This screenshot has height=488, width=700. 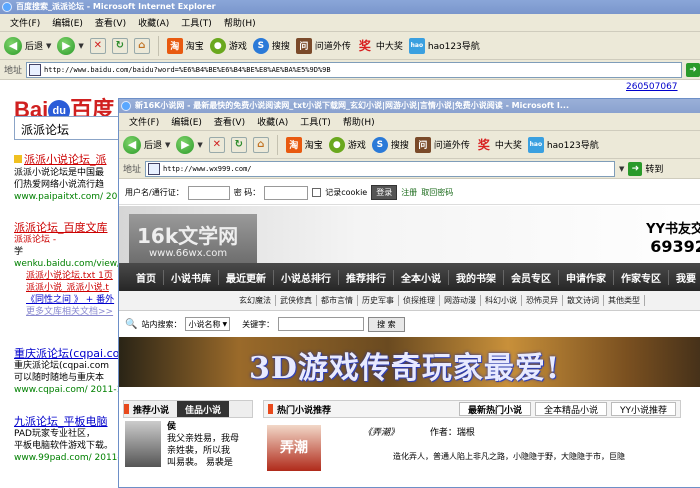 What do you see at coordinates (380, 168) in the screenshot?
I see `address-input: http://www.wx999.com/` at bounding box center [380, 168].